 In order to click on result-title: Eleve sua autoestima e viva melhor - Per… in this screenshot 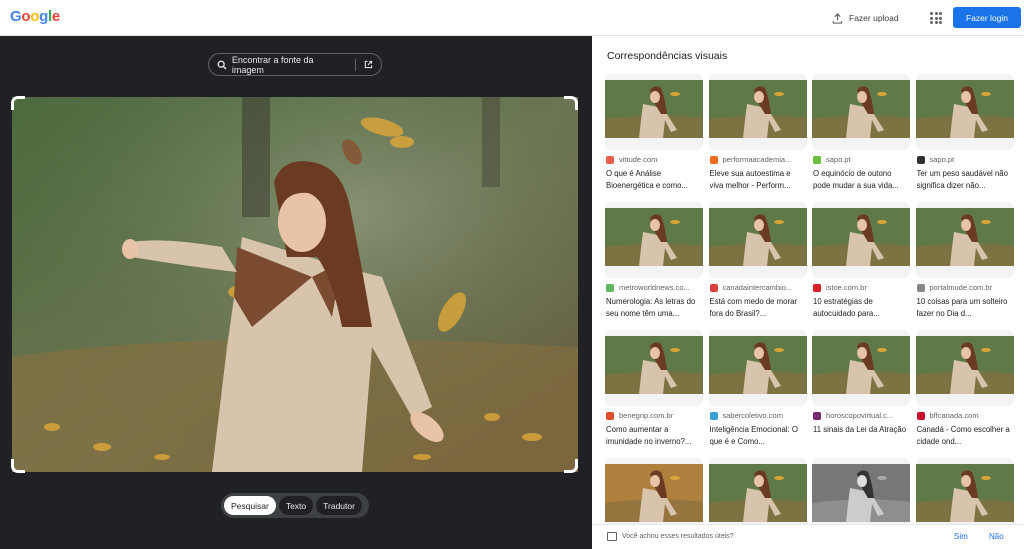, I will do `click(758, 180)`.